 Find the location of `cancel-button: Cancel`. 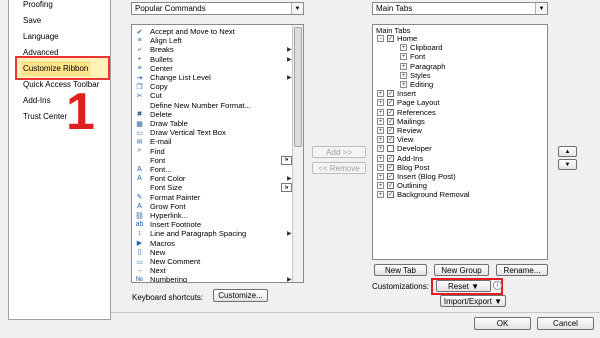

cancel-button: Cancel is located at coordinates (565, 323).